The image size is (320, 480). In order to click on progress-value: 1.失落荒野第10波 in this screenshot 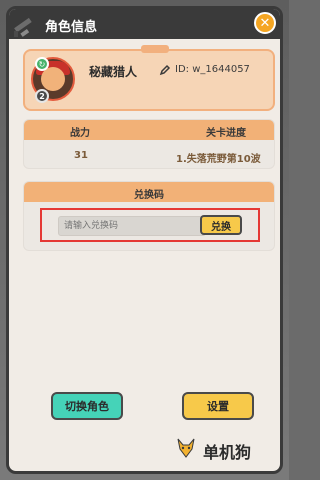, I will do `click(218, 159)`.